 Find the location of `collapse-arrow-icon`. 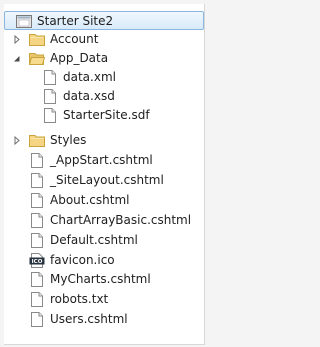

collapse-arrow-icon is located at coordinates (17, 58).